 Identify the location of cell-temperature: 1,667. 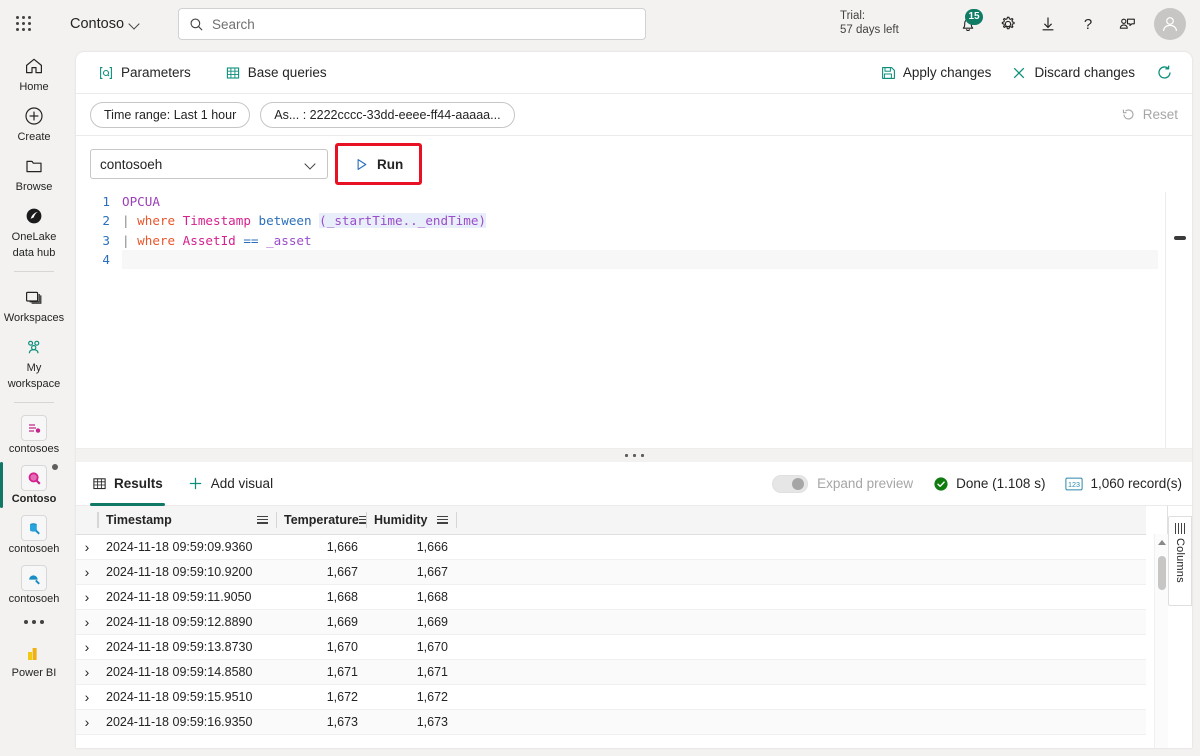
(321, 572).